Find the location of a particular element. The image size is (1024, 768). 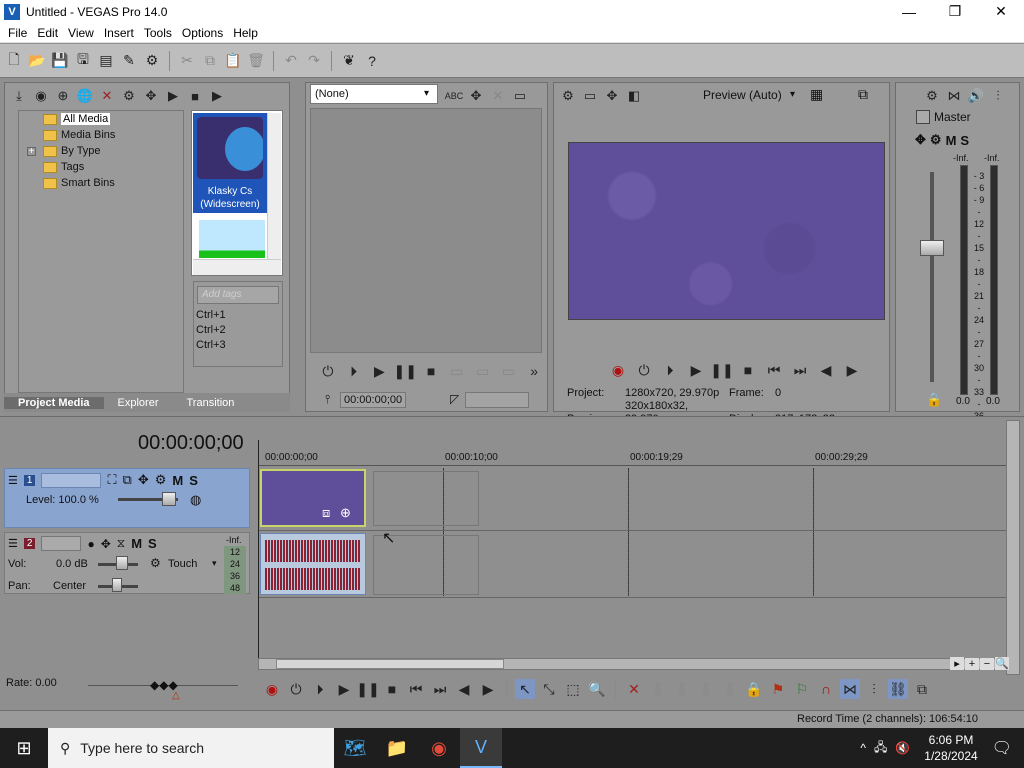

ignore-grouping-icon: ⧉ is located at coordinates (922, 689).